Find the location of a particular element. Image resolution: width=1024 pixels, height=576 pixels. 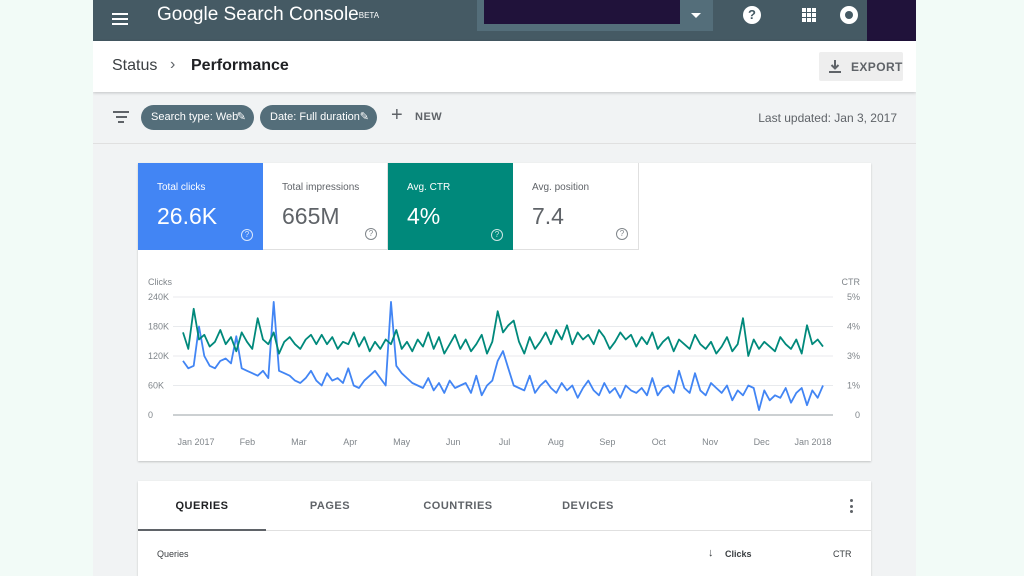

metric-value: 665M is located at coordinates (311, 216).